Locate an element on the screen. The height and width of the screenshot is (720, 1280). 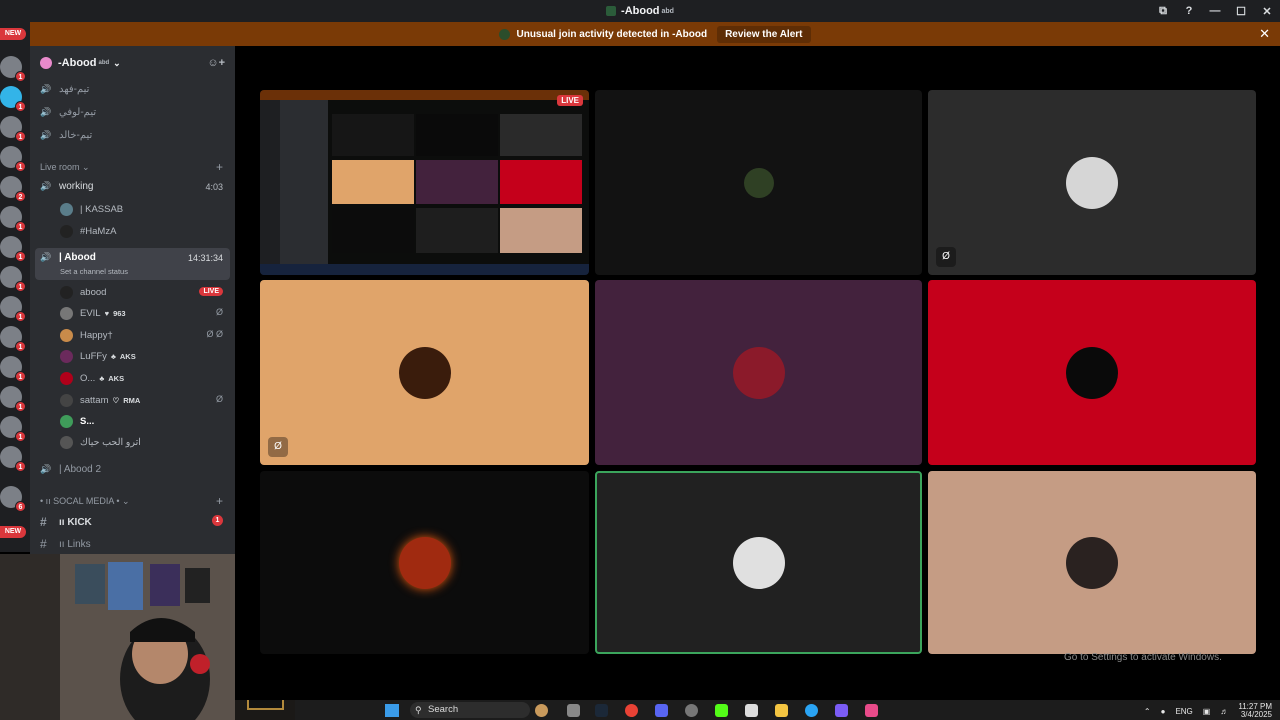
task-view-icon is located at coordinates (573, 710).